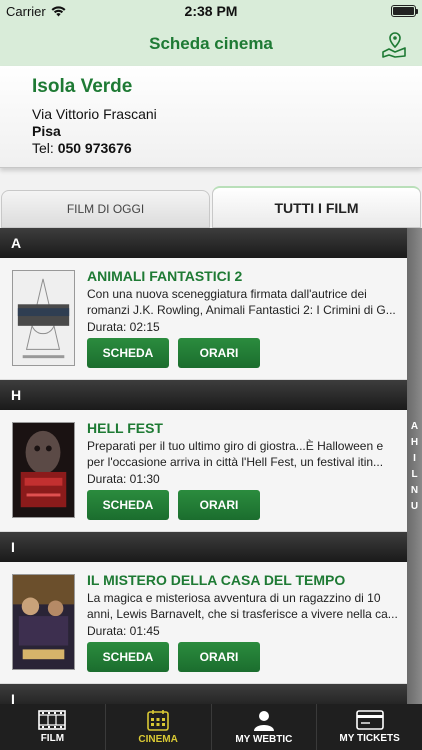 Image resolution: width=422 pixels, height=750 pixels. What do you see at coordinates (414, 426) in the screenshot?
I see `index-letter: A` at bounding box center [414, 426].